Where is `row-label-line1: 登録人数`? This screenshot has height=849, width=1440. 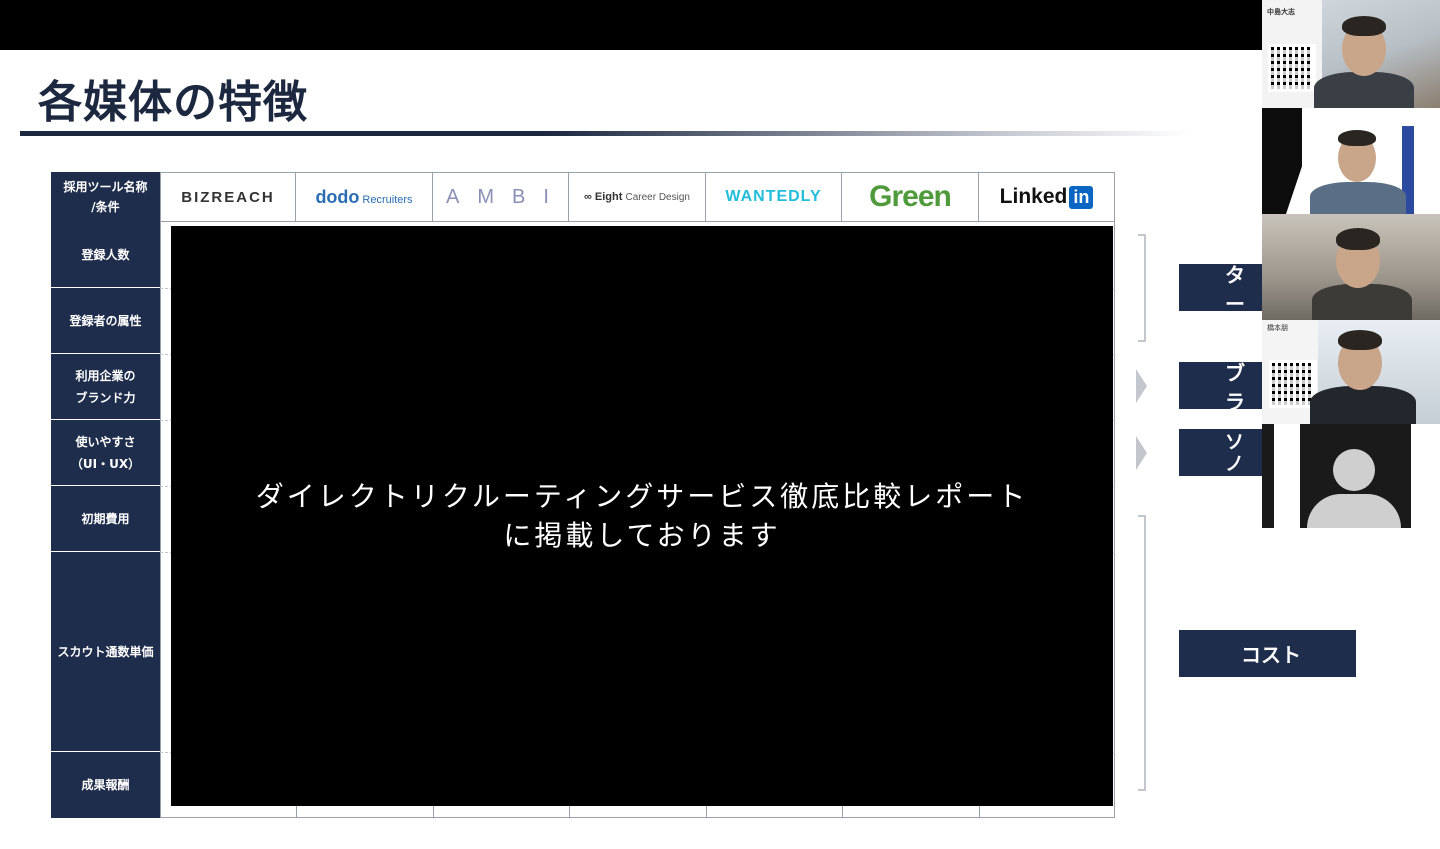 row-label-line1: 登録人数 is located at coordinates (105, 254).